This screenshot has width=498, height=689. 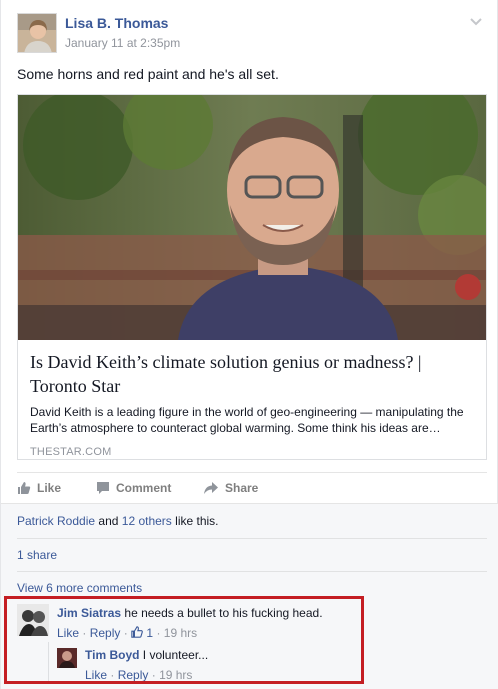 I want to click on share-button: Share, so click(x=230, y=488).